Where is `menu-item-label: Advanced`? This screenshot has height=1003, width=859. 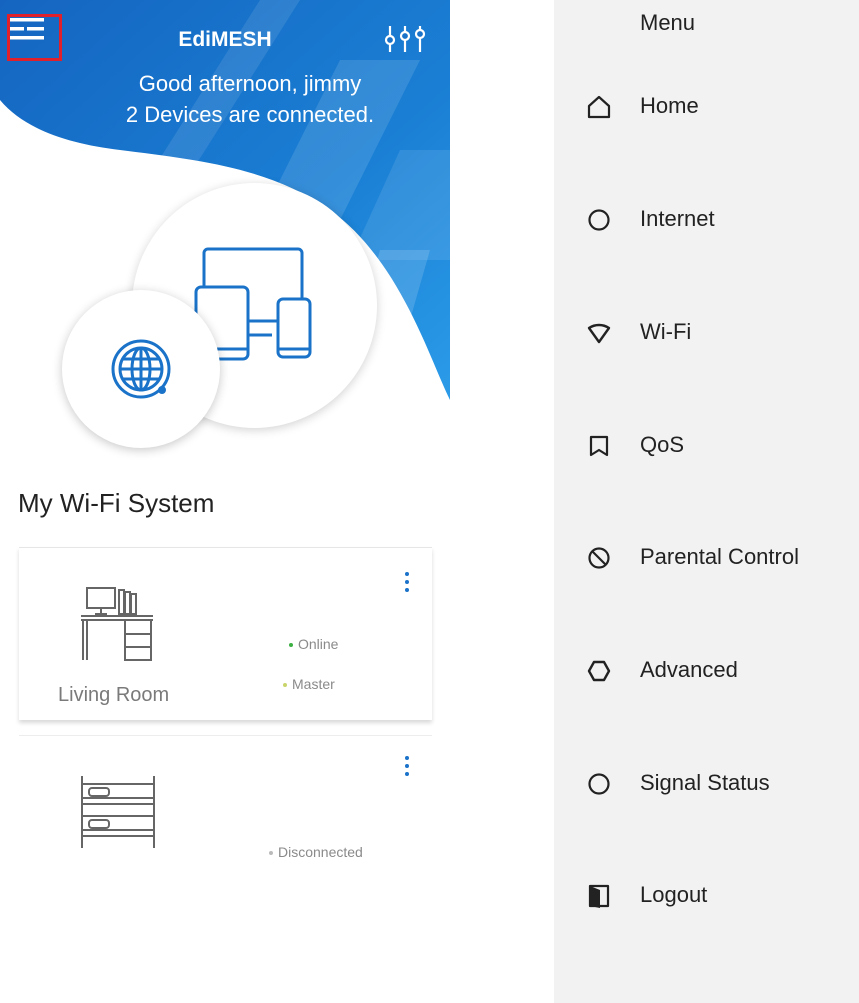 menu-item-label: Advanced is located at coordinates (689, 669).